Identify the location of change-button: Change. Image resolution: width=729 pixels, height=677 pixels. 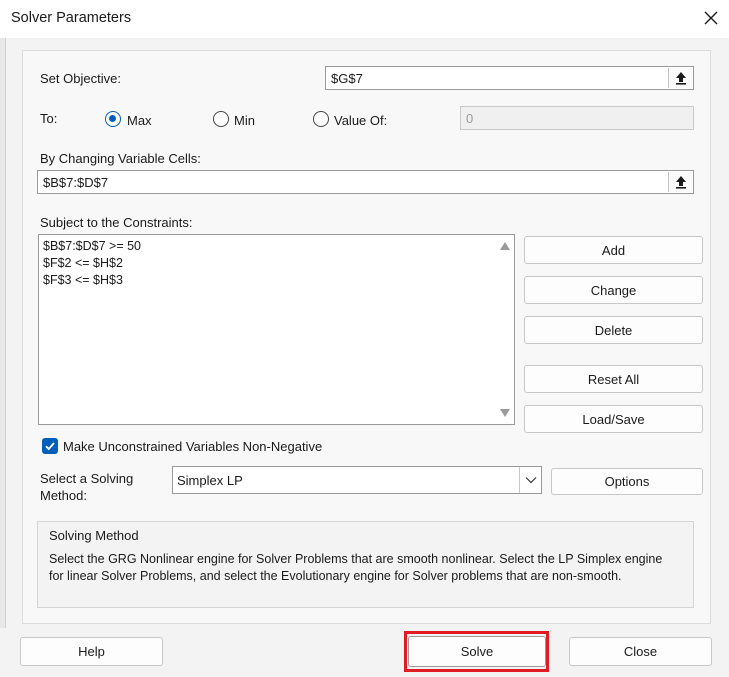
(613, 290).